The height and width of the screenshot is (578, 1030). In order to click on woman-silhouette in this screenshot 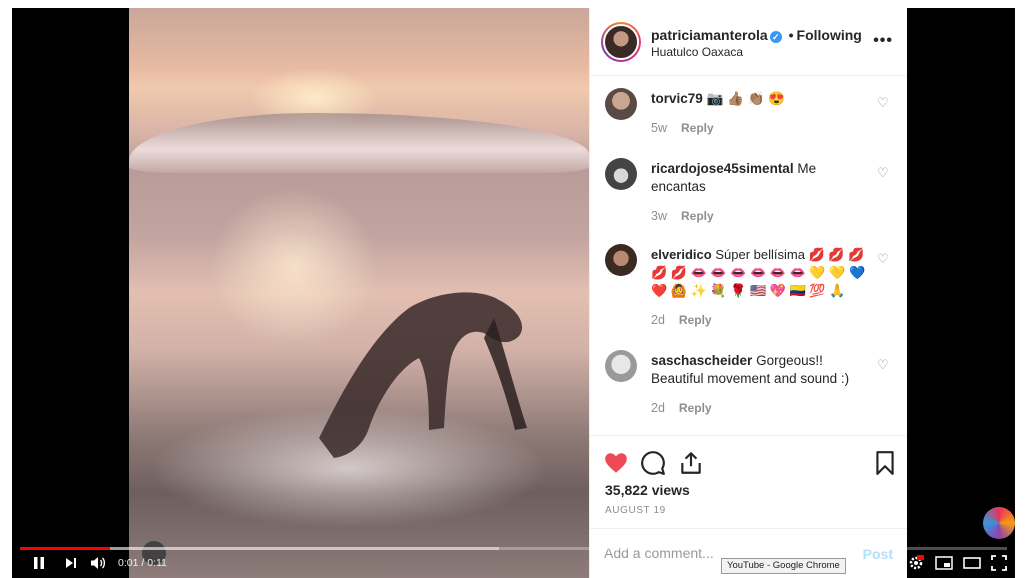, I will do `click(423, 375)`.